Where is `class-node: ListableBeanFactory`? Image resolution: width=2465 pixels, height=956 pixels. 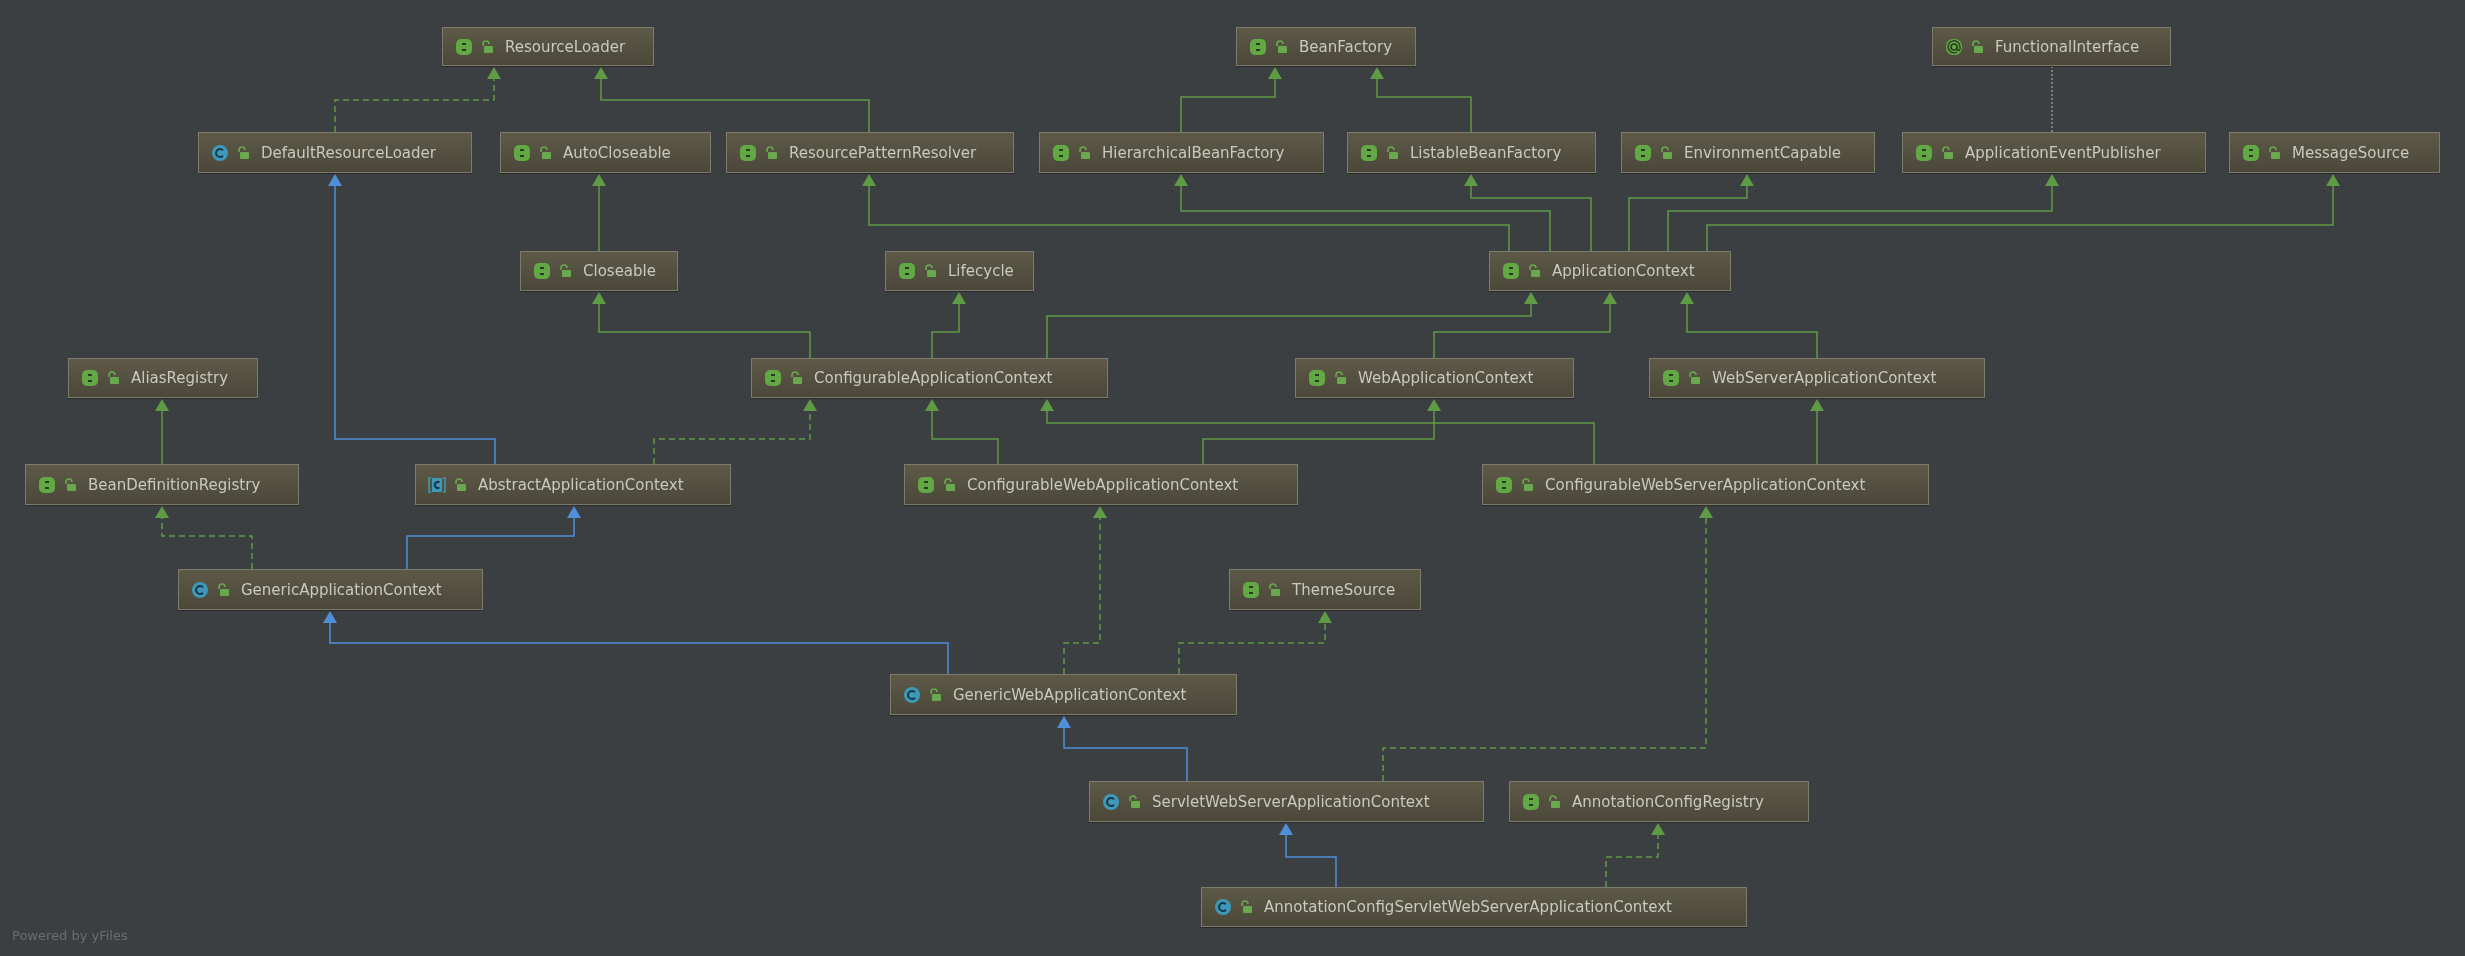
class-node: ListableBeanFactory is located at coordinates (1471, 152).